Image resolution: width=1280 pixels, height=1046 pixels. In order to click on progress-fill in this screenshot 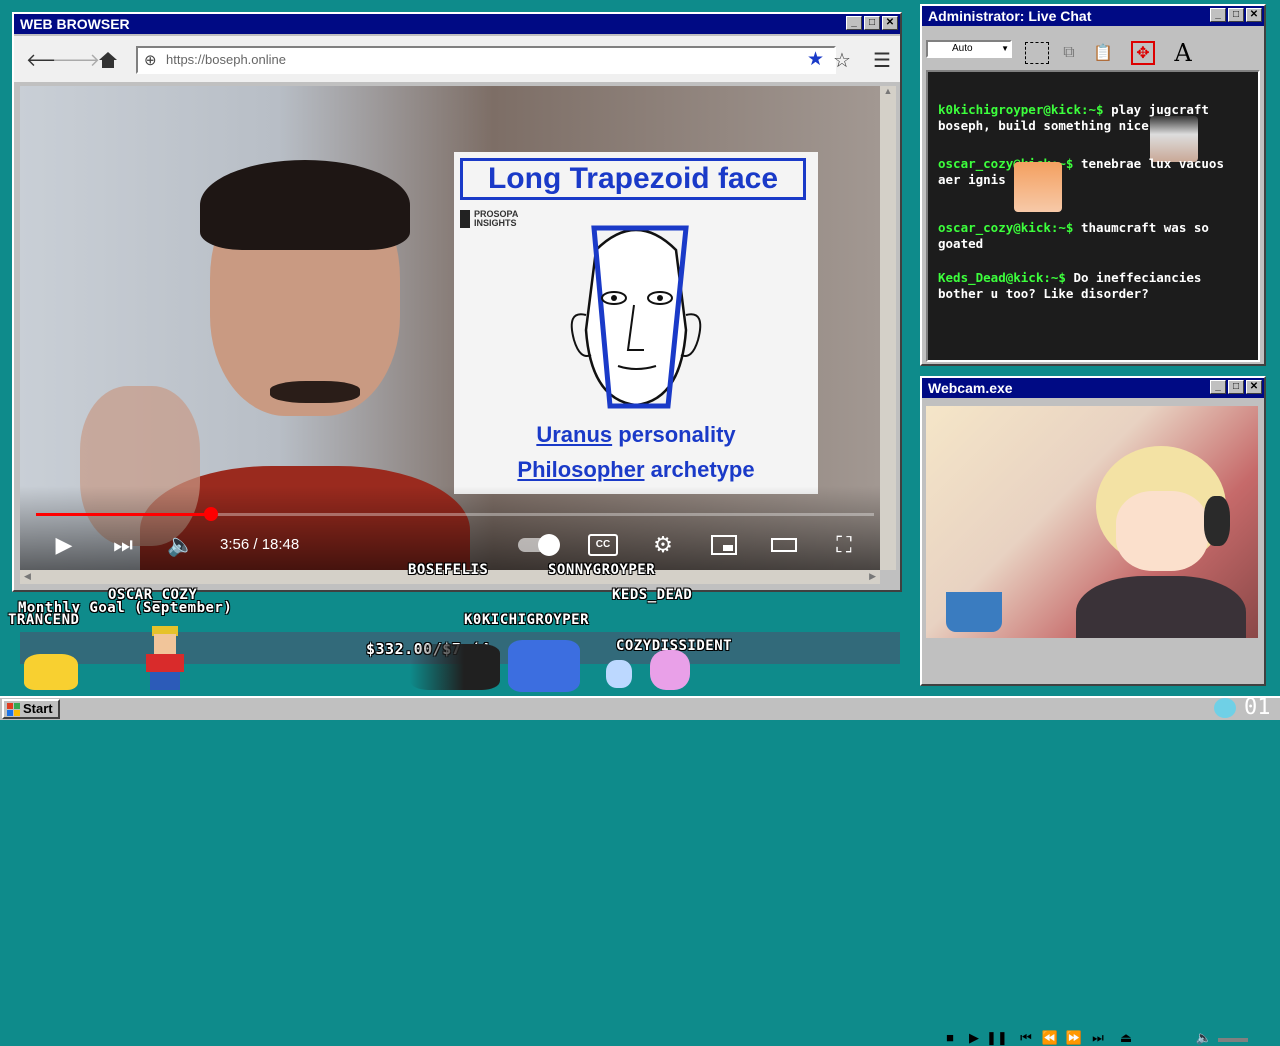, I will do `click(123, 514)`.